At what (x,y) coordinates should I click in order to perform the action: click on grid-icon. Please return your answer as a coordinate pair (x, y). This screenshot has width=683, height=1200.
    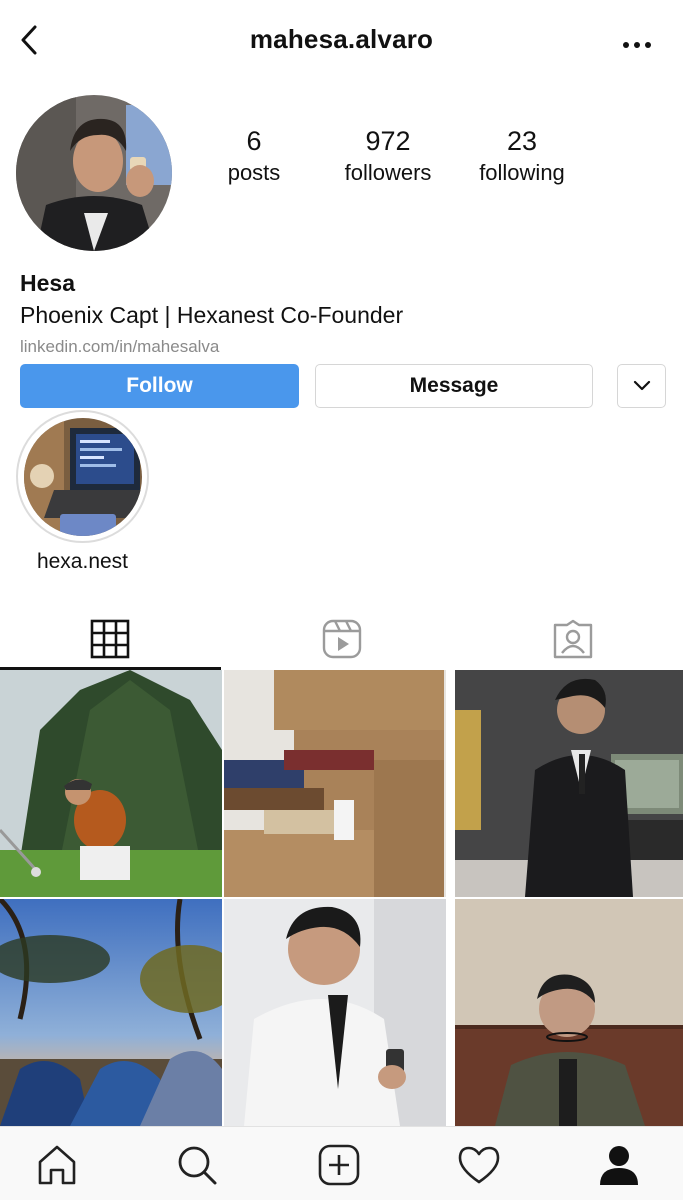
    Looking at the image, I should click on (110, 639).